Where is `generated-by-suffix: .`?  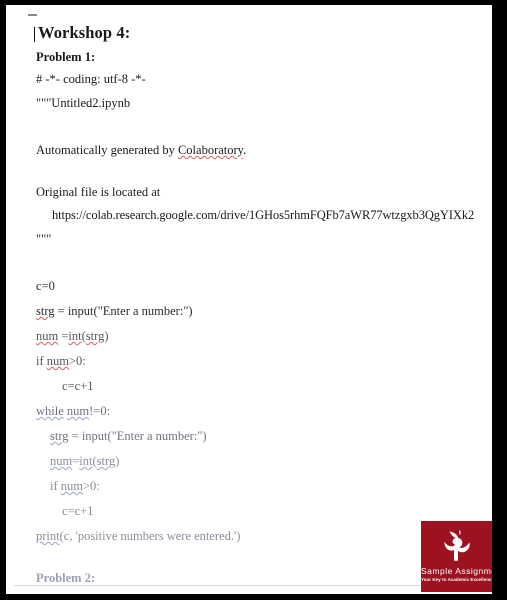
generated-by-suffix: . is located at coordinates (245, 150).